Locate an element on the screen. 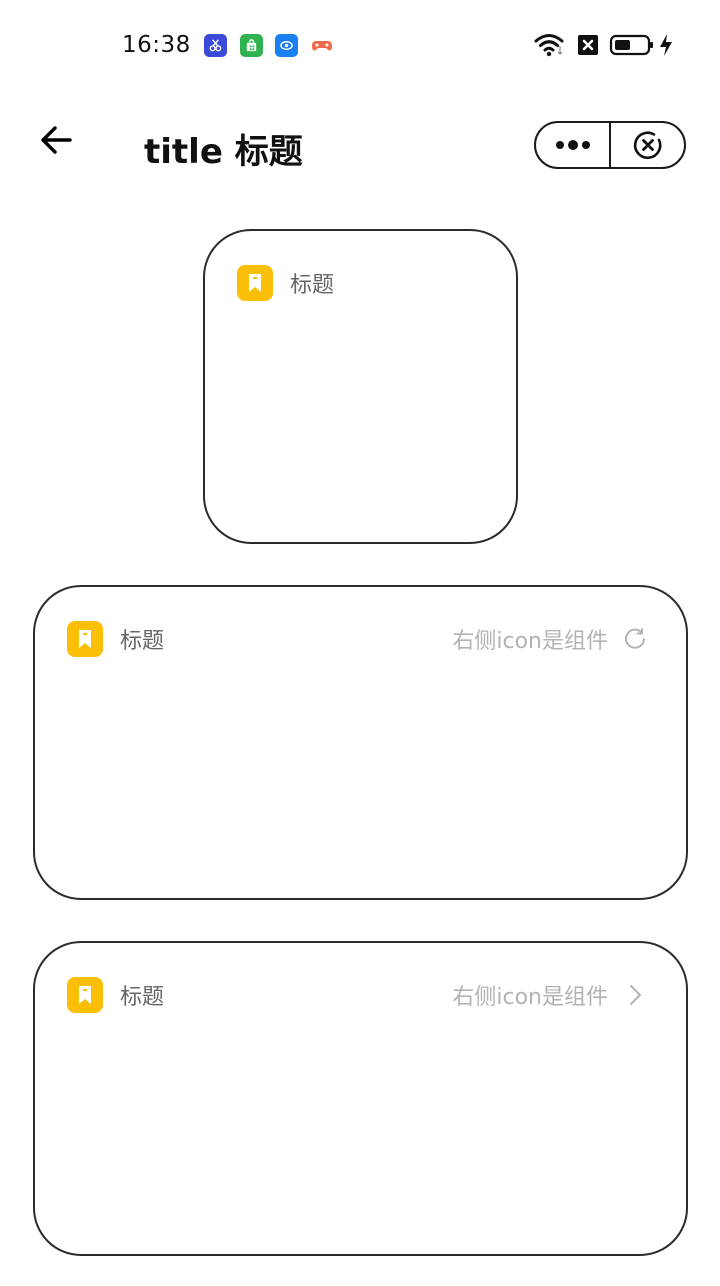 The height and width of the screenshot is (1286, 720). wifi-icon is located at coordinates (549, 45).